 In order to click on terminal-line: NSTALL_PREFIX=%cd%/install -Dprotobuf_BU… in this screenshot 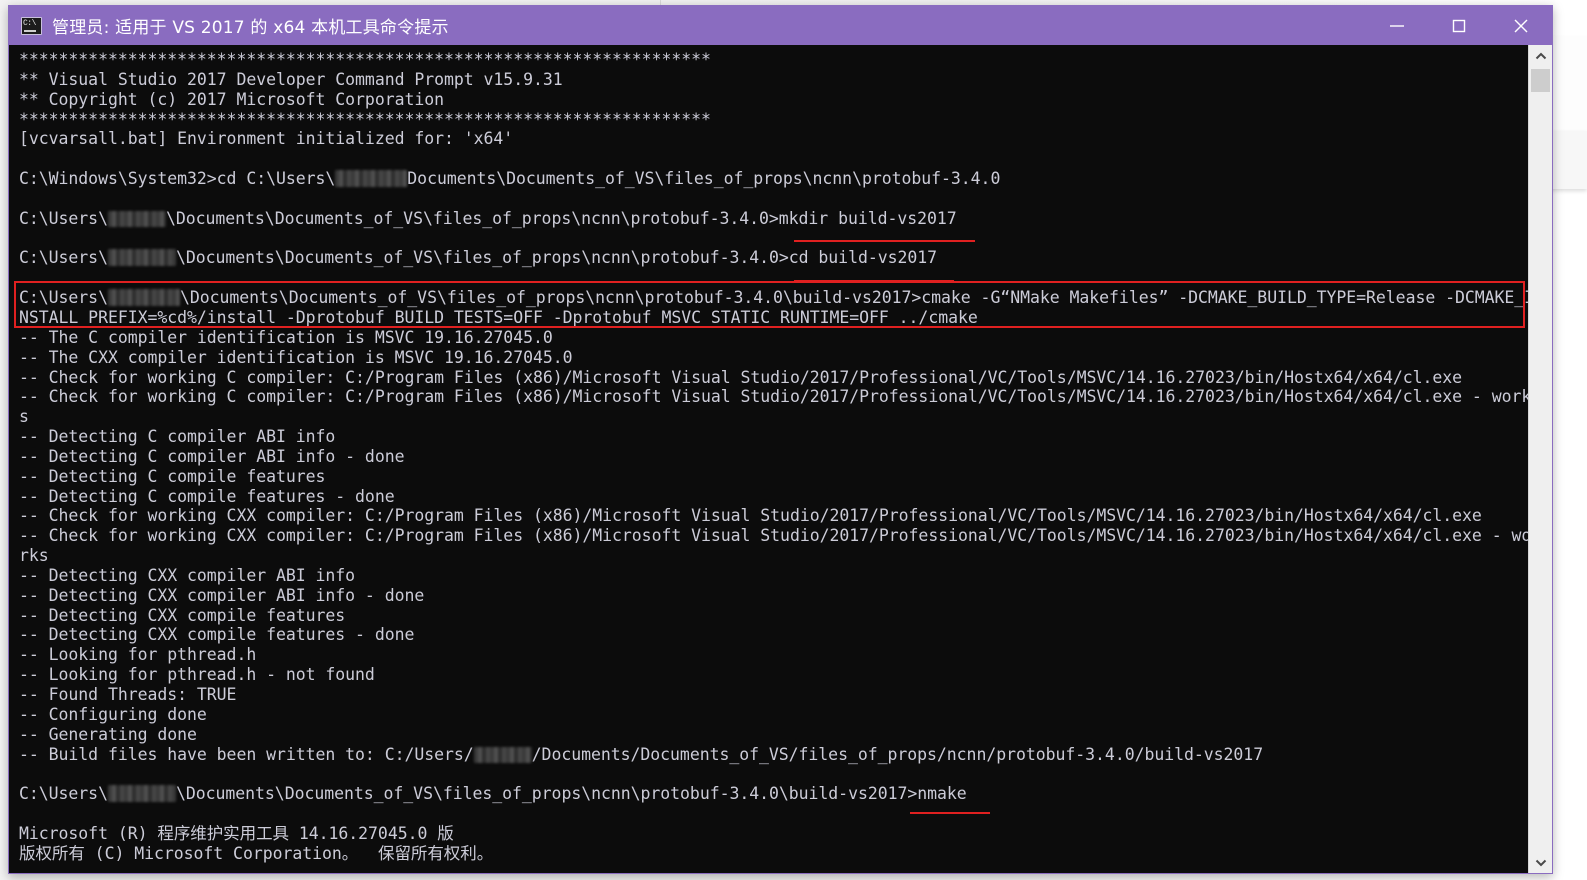, I will do `click(498, 317)`.